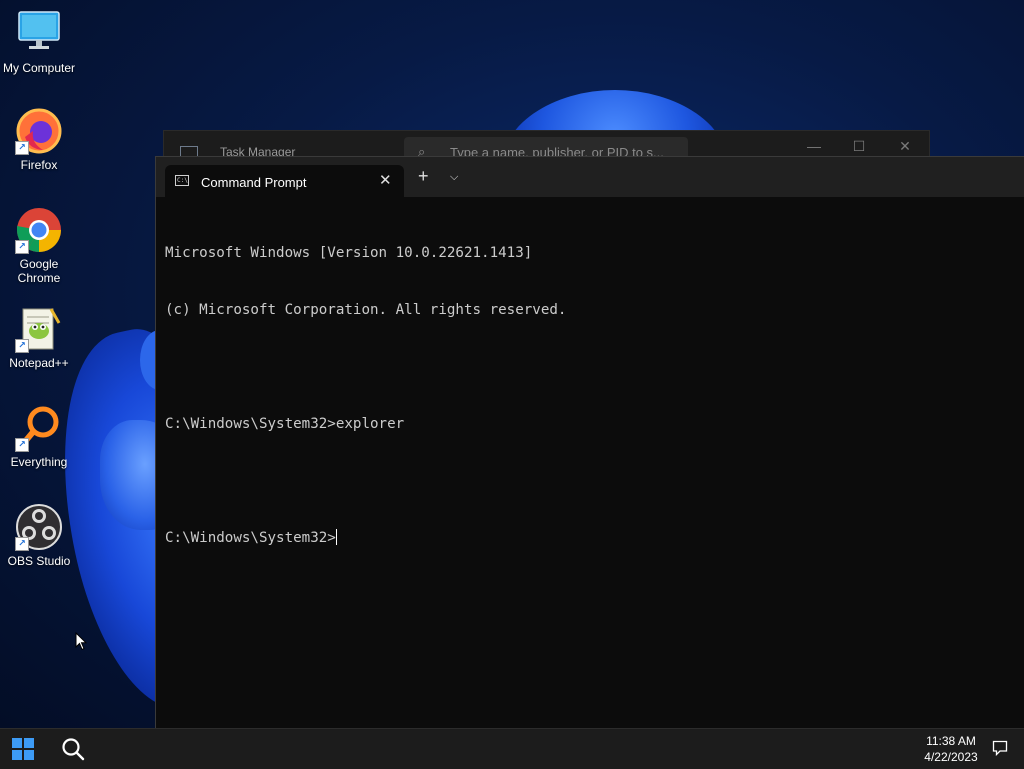 This screenshot has height=769, width=1024. Describe the element at coordinates (81, 641) in the screenshot. I see `mouse-cursor-icon` at that location.